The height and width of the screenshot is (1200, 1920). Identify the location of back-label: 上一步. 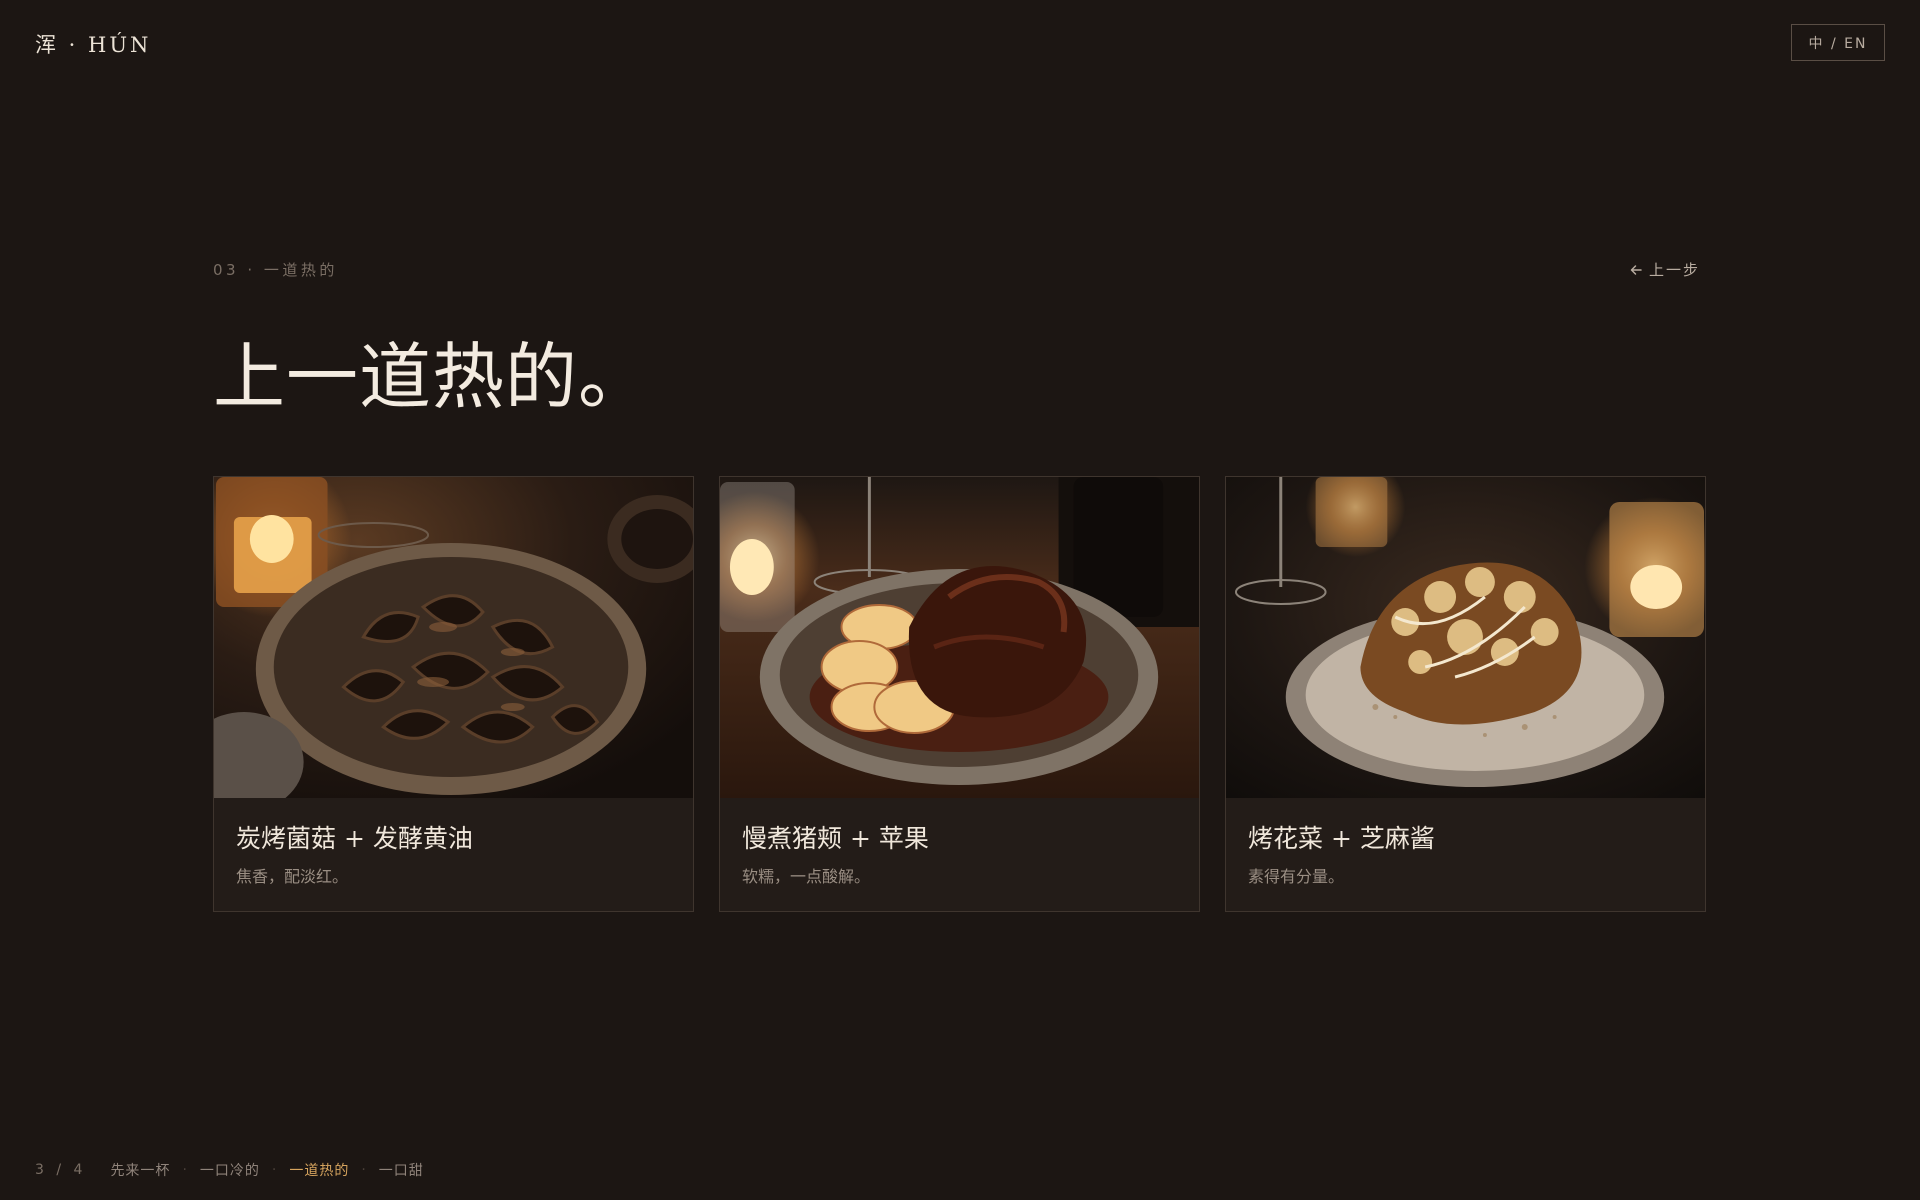
(1674, 270).